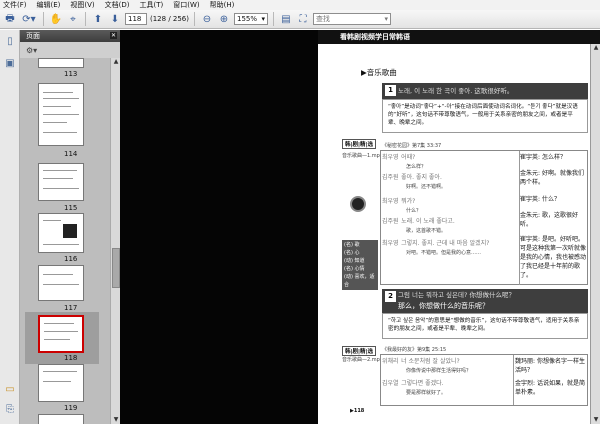 This screenshot has height=424, width=600. What do you see at coordinates (595, 234) in the screenshot?
I see `document-scrollbar: ▲ ▼` at bounding box center [595, 234].